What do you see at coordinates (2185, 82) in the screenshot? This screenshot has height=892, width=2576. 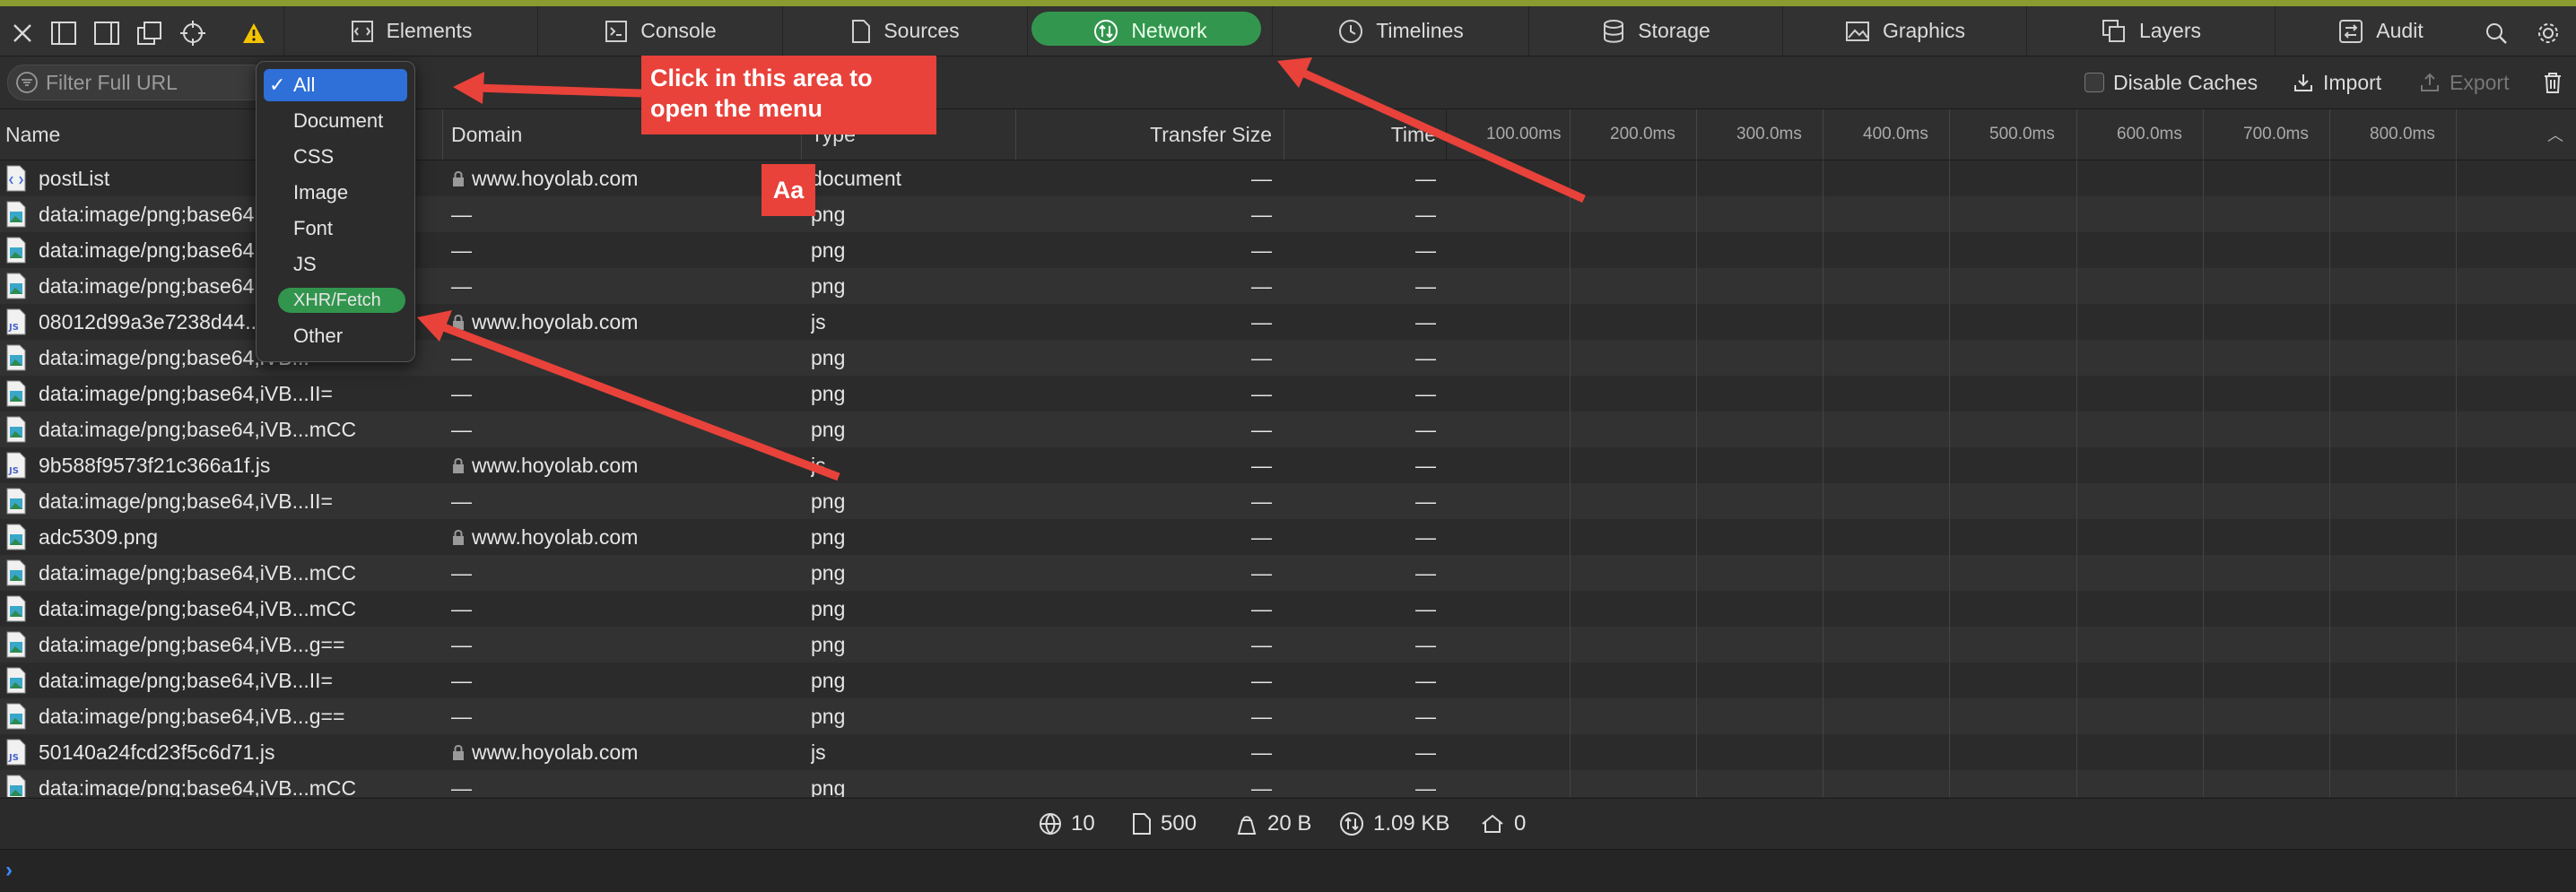 I see `disable-caches-label: Disable Caches` at bounding box center [2185, 82].